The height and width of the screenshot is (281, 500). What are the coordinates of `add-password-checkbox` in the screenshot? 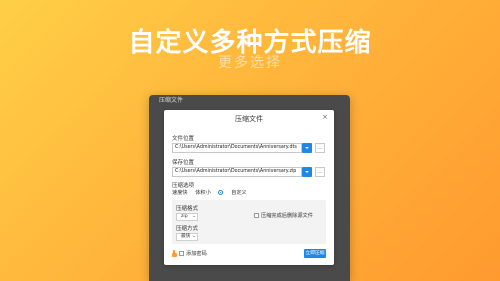 It's located at (181, 253).